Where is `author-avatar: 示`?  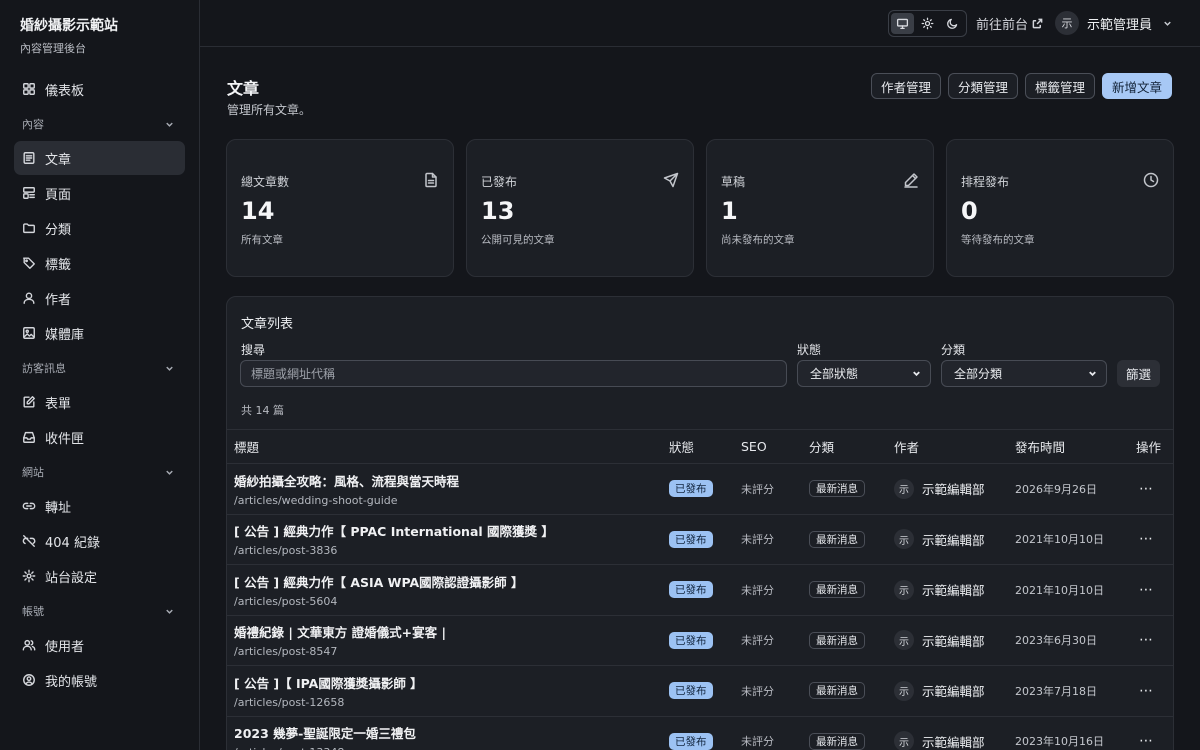 author-avatar: 示 is located at coordinates (904, 690).